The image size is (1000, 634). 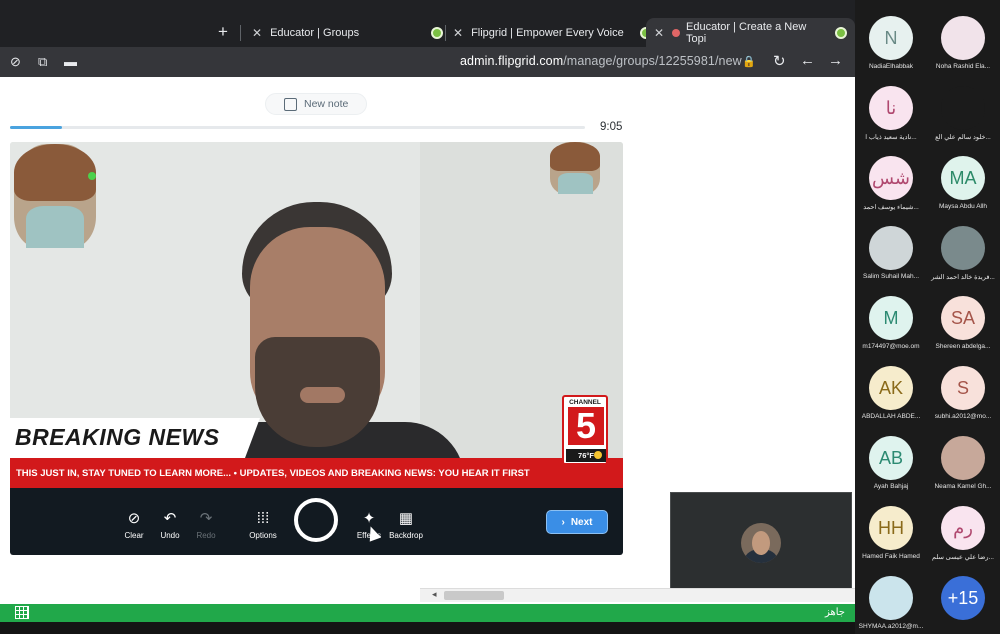 I want to click on next-button: › Next, so click(x=577, y=522).